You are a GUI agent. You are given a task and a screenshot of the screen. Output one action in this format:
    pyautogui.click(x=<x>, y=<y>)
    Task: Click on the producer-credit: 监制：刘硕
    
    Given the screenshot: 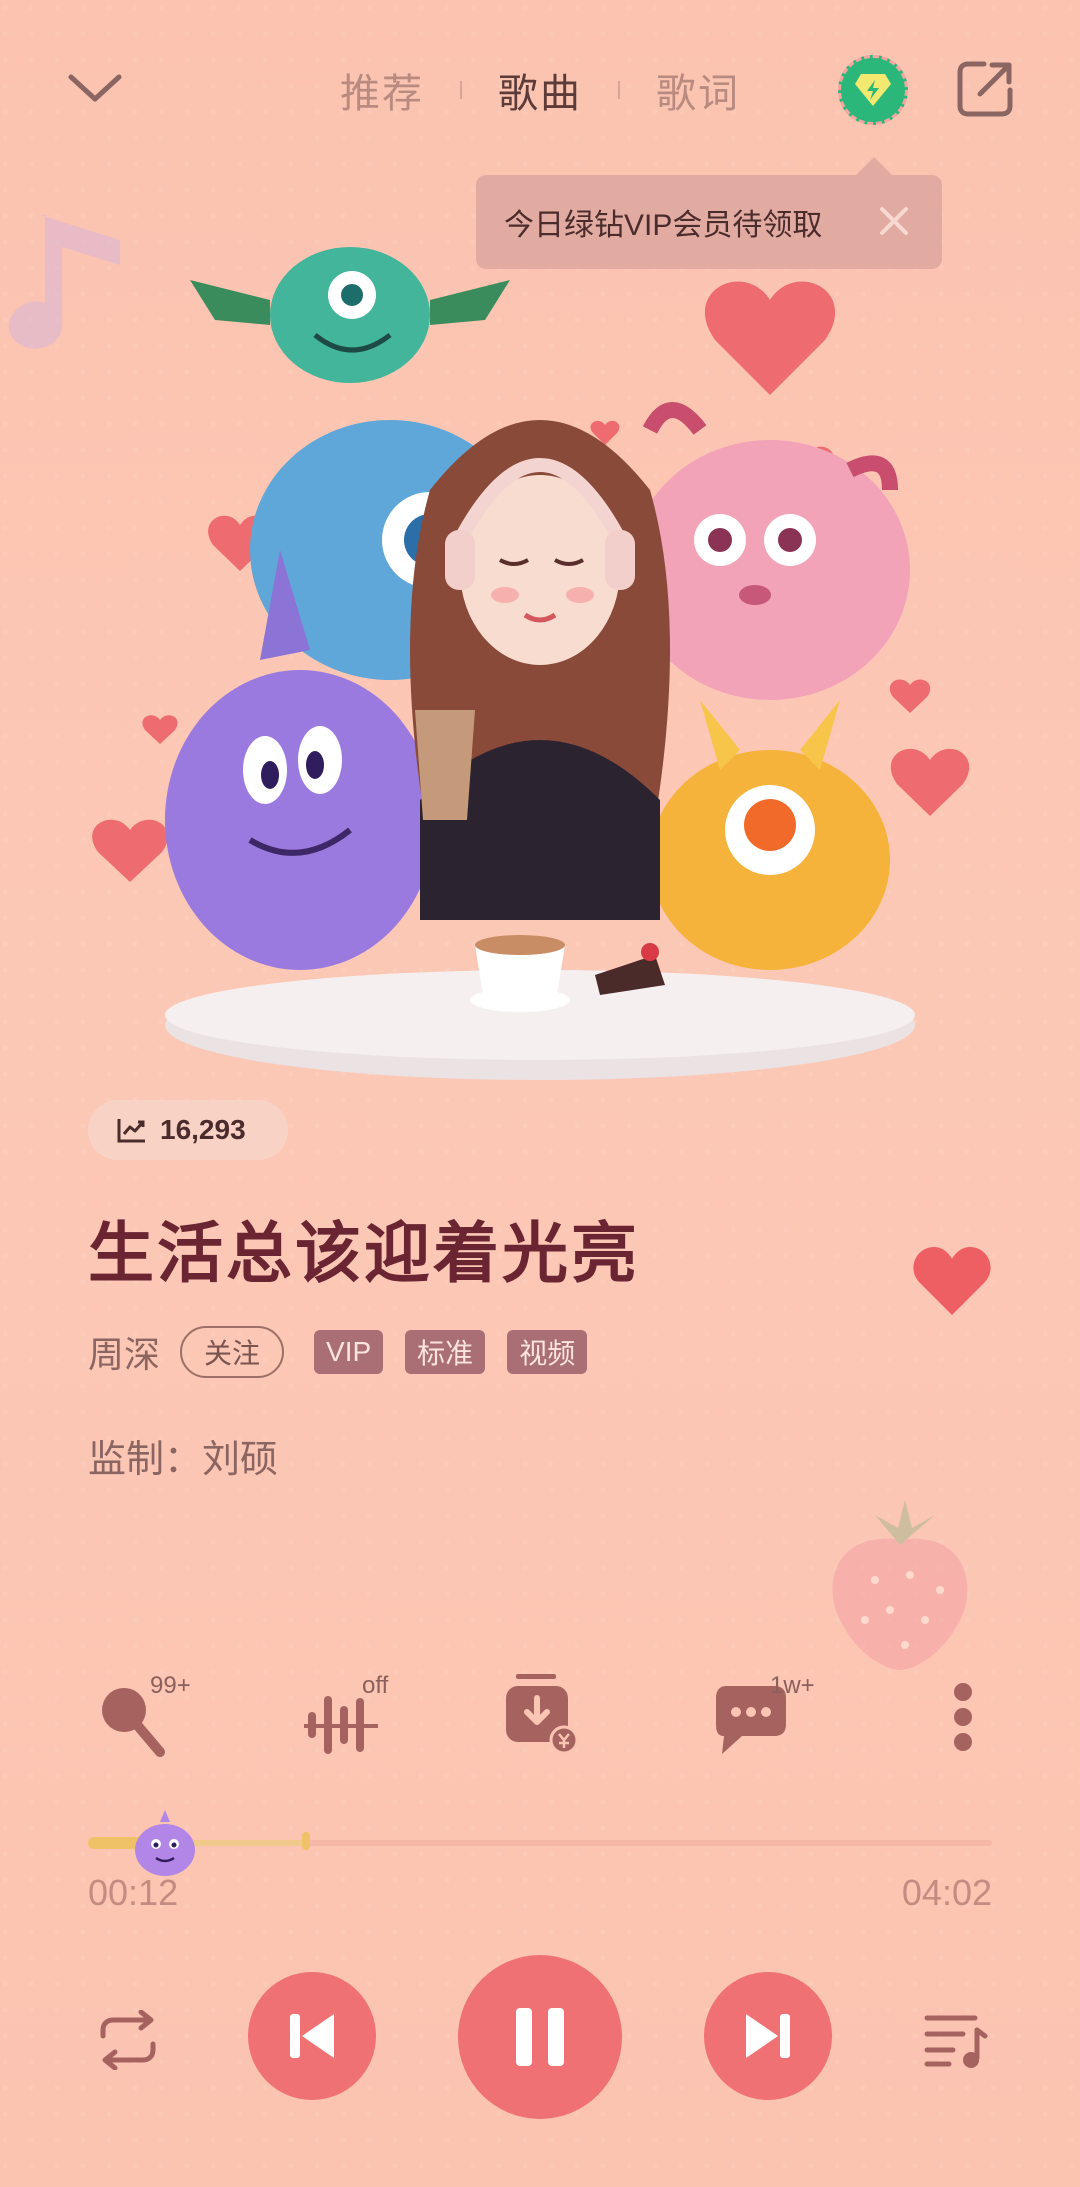 What is the action you would take?
    pyautogui.click(x=183, y=1460)
    